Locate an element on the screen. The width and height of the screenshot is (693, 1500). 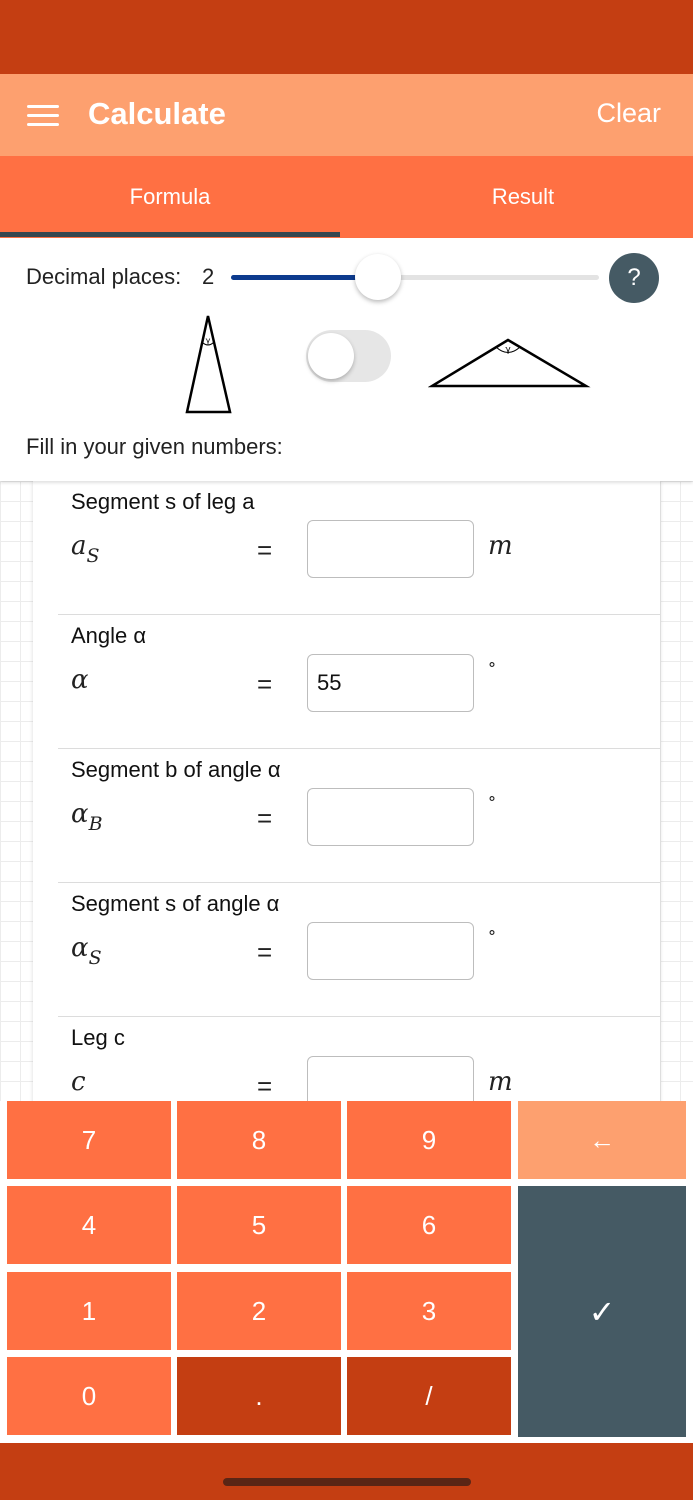
field-symbol: αB is located at coordinates (87, 817).